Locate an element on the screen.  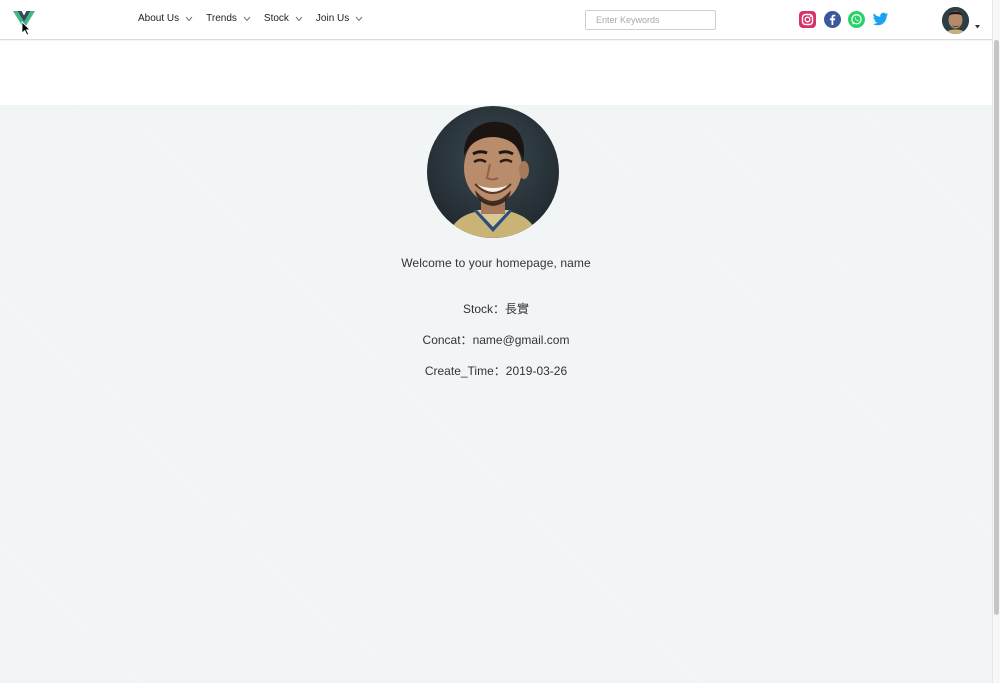
search-input is located at coordinates (650, 20).